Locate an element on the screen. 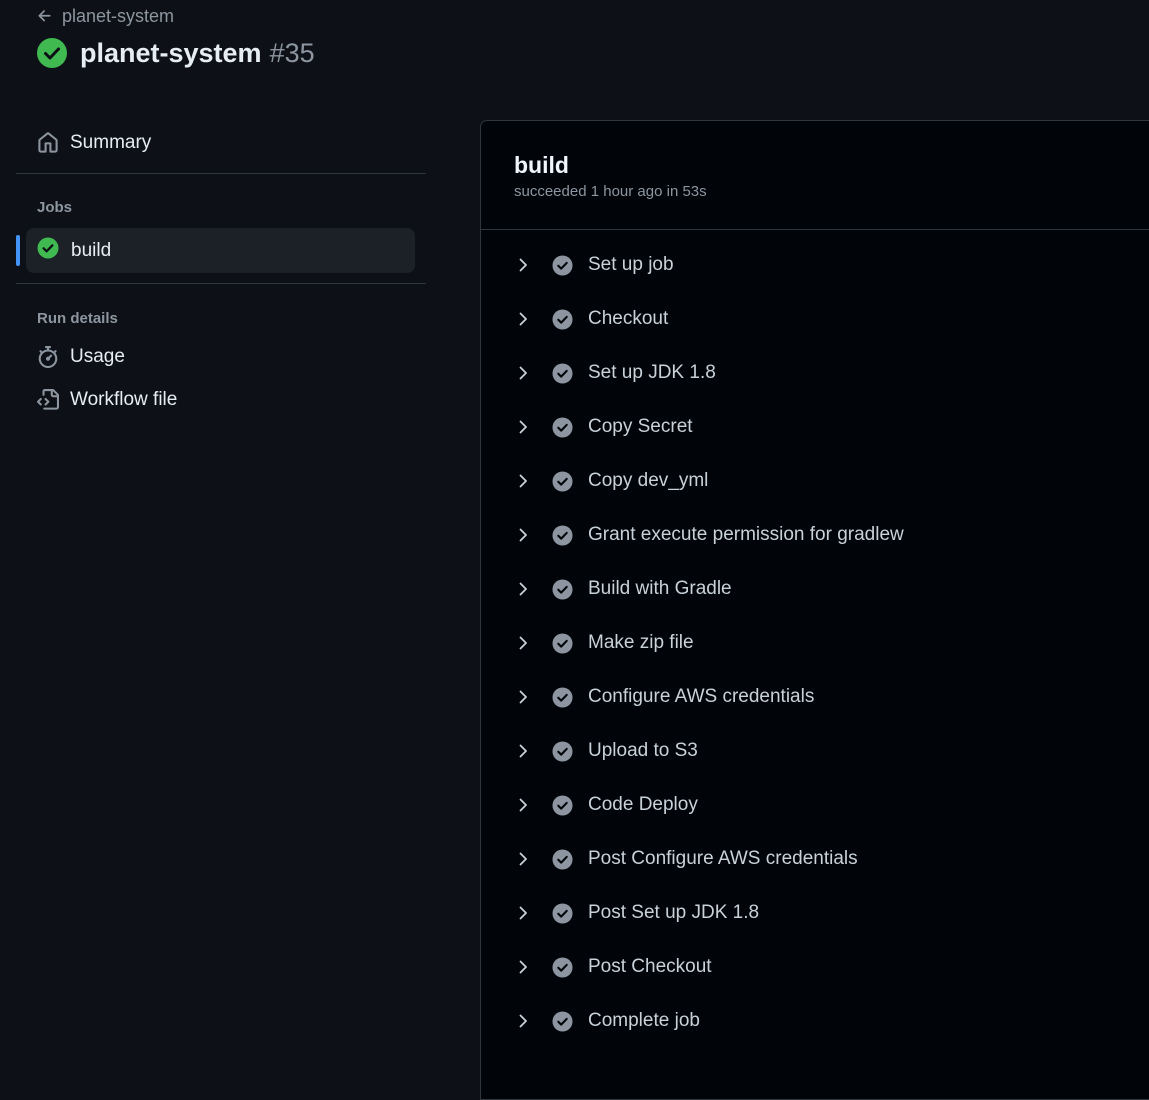 The image size is (1149, 1100). run-details-heading: Run details is located at coordinates (77, 318).